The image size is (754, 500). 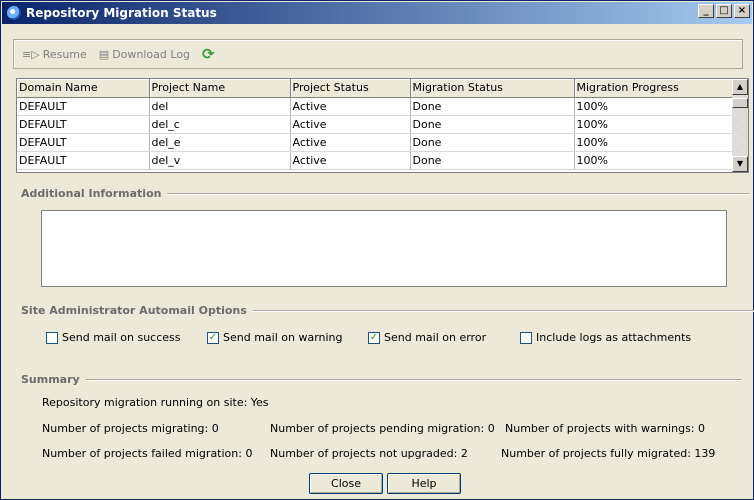 I want to click on column-header-migration-progress: Migration Progress, so click(x=654, y=88).